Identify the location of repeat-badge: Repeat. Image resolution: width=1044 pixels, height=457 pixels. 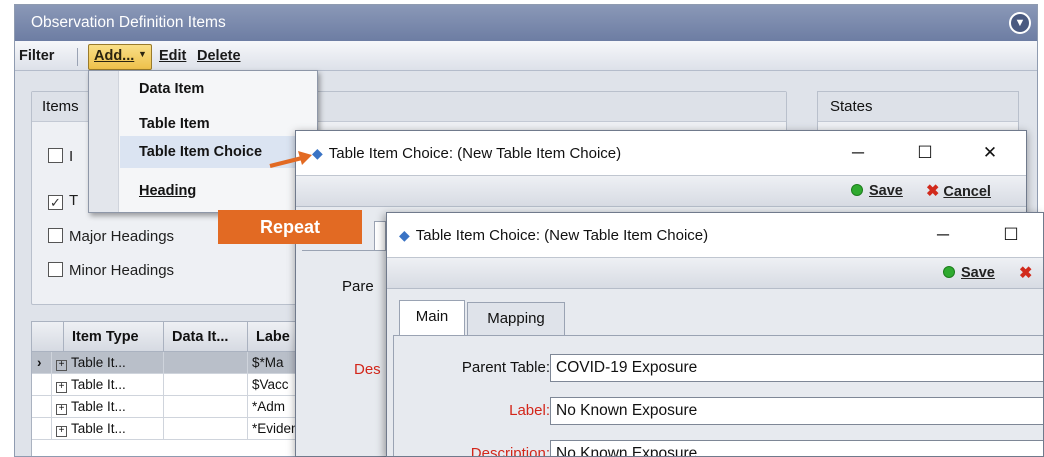
(290, 227).